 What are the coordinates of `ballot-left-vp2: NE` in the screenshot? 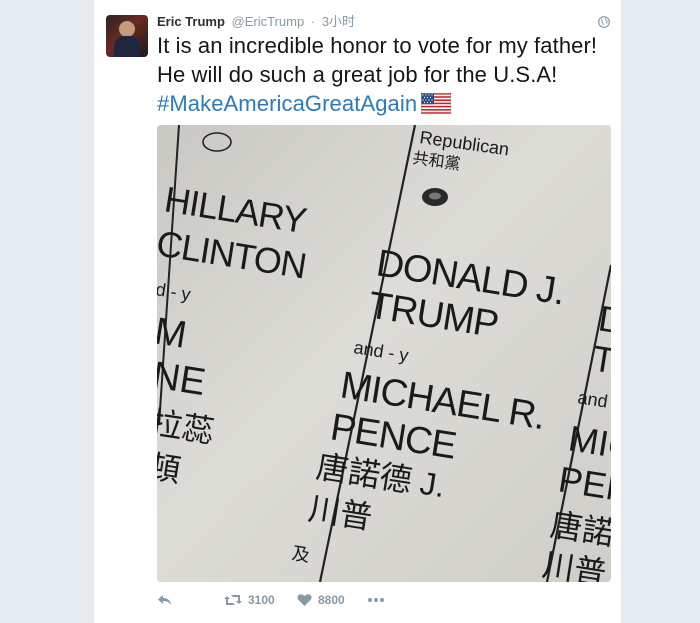 It's located at (182, 379).